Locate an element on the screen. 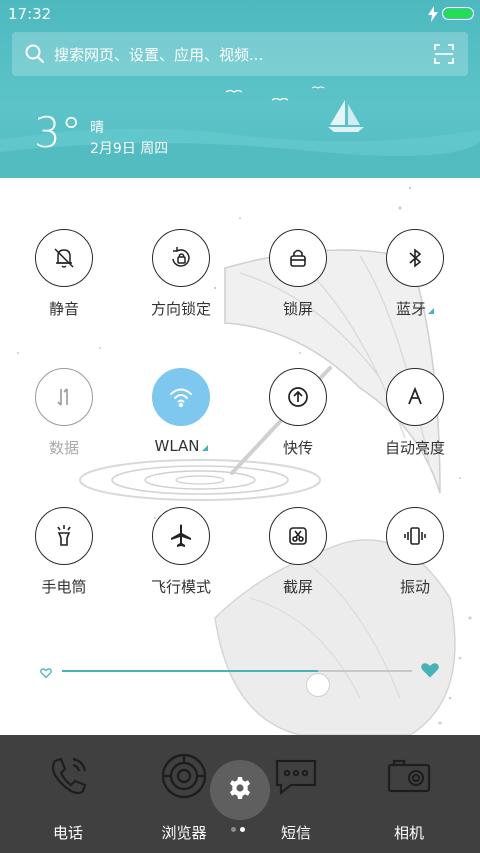  toggle-airplane-mode: 飞行模式 is located at coordinates (181, 557).